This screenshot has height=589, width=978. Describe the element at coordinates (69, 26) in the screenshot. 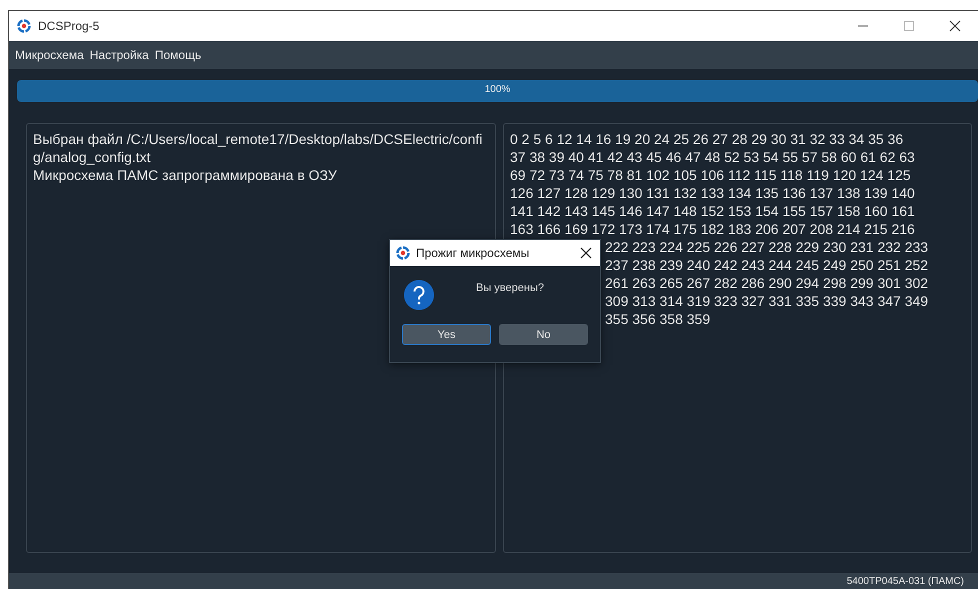

I see `window-title: DCSProg-5` at that location.